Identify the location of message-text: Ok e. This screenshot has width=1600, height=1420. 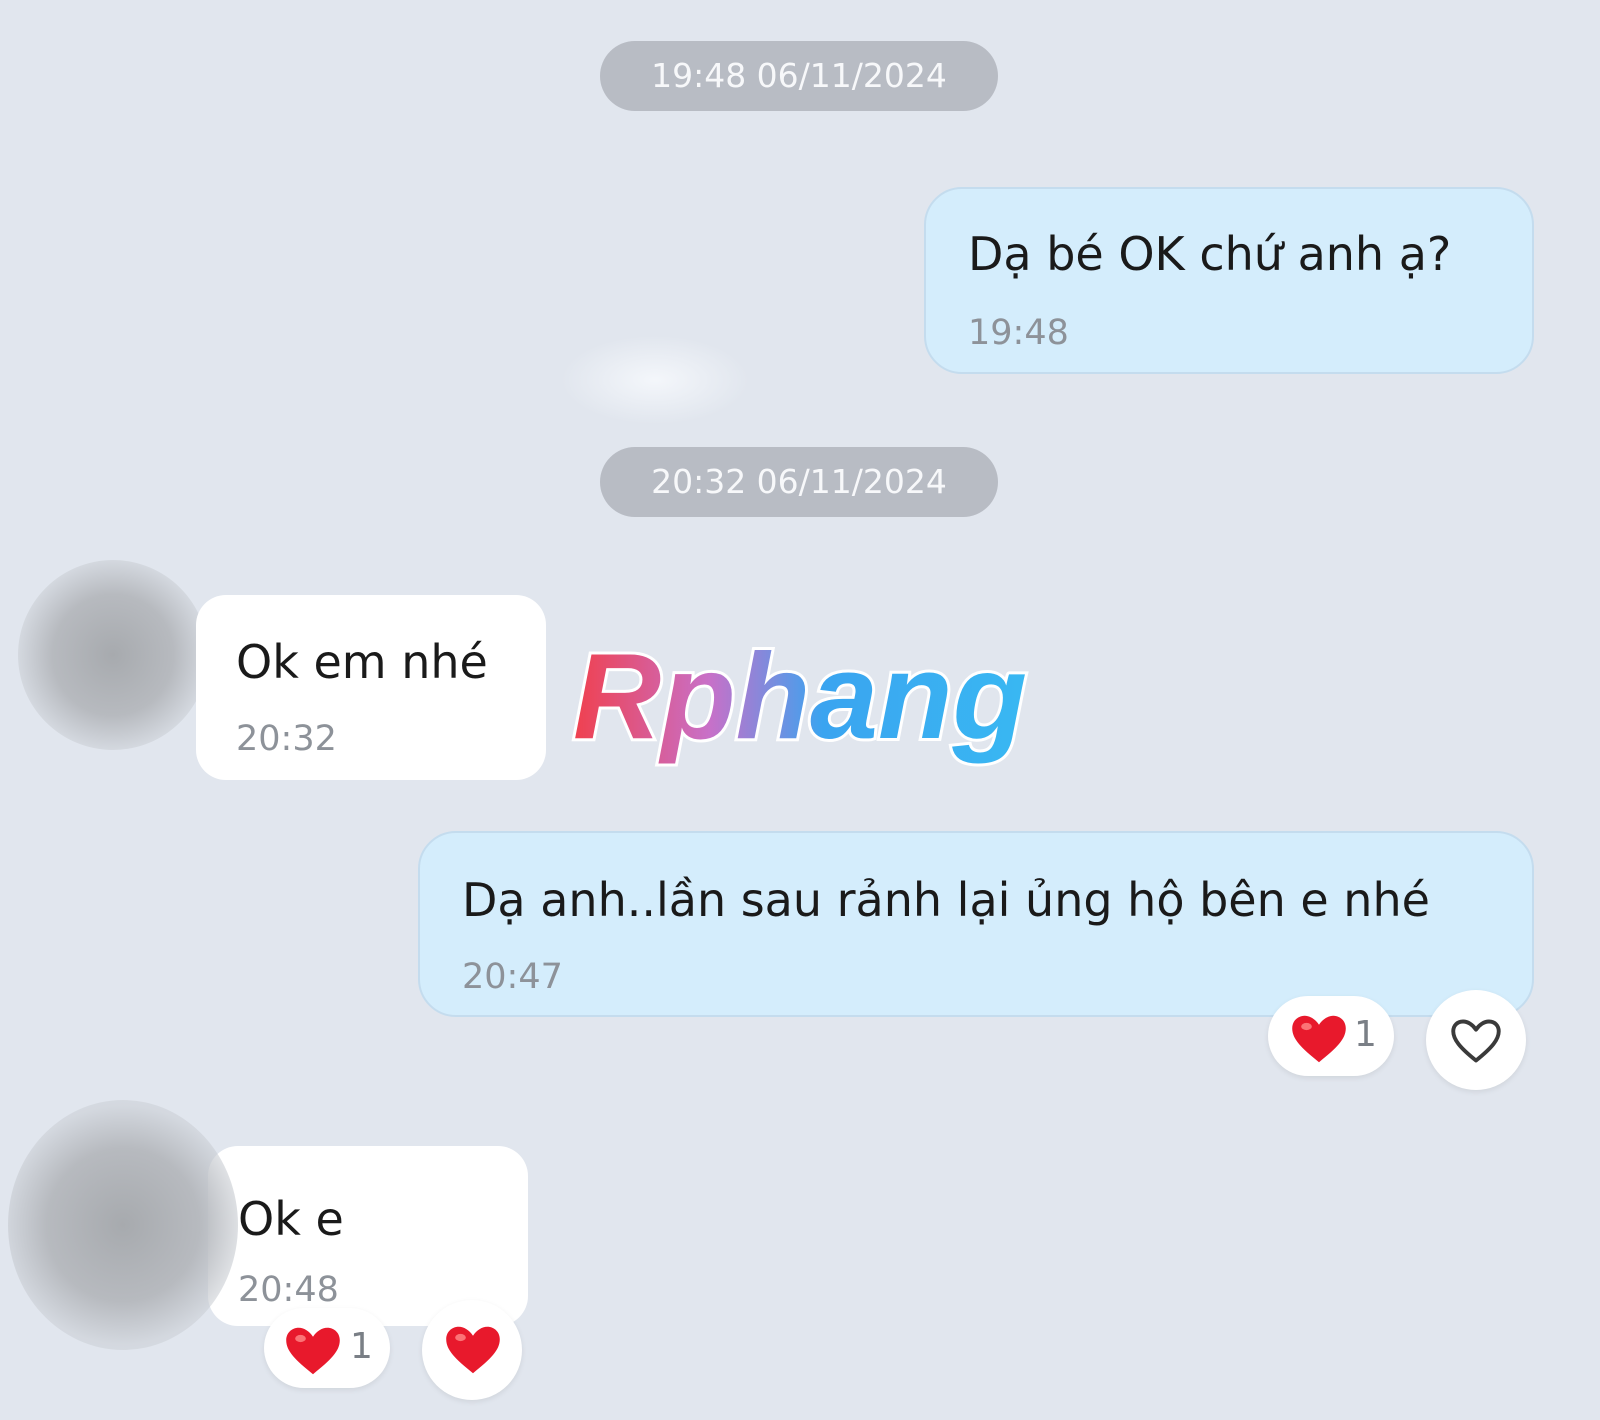
(291, 1219).